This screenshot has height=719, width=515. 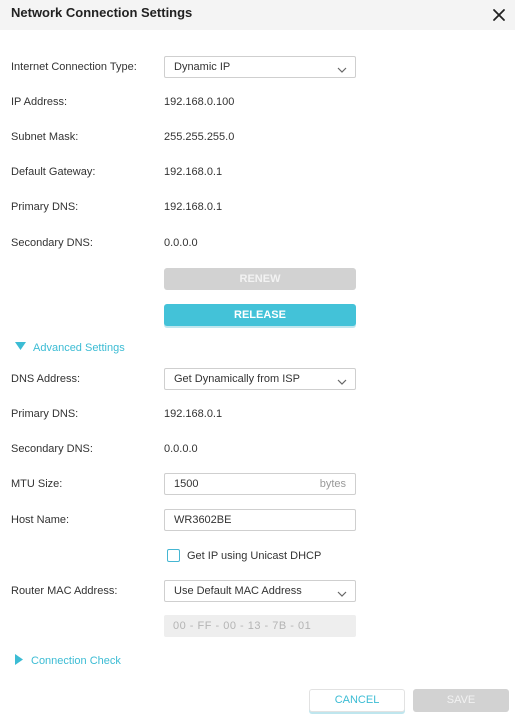 I want to click on save-button: SAVE, so click(x=461, y=700).